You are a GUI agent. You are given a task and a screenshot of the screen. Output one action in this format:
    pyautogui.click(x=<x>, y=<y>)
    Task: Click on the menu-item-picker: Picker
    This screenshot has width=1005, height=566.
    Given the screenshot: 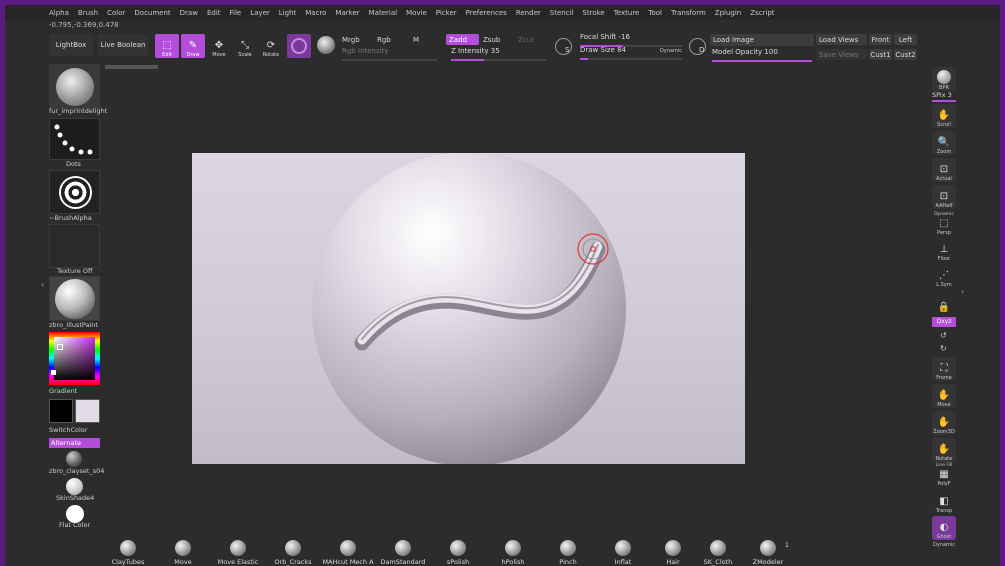 What is the action you would take?
    pyautogui.click(x=446, y=13)
    